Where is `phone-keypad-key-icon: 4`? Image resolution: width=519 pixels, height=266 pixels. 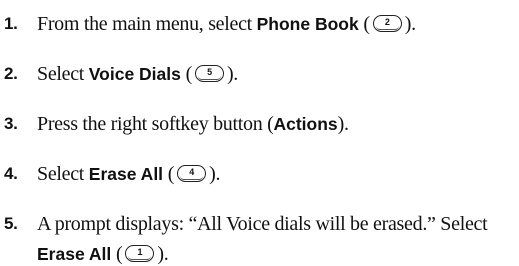 phone-keypad-key-icon: 4 is located at coordinates (192, 173).